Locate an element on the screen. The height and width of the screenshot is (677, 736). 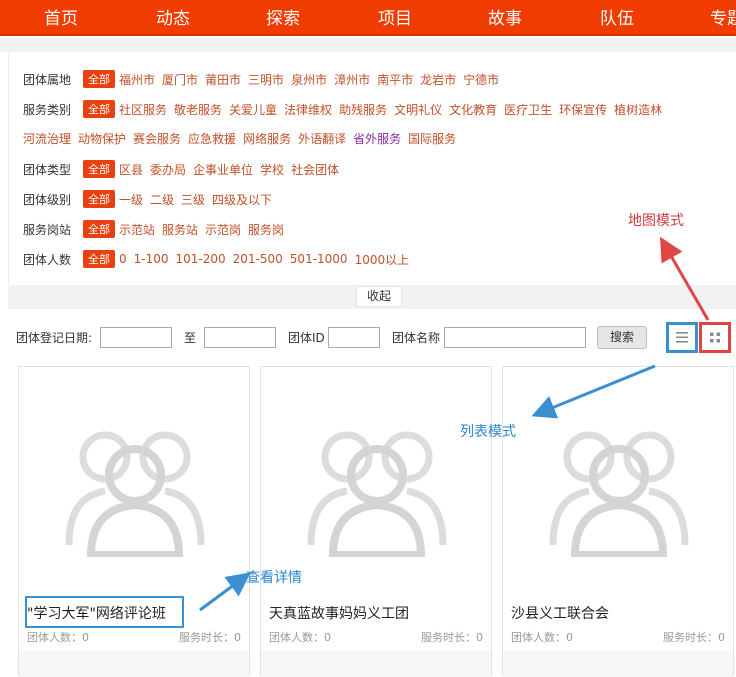
list-view-button is located at coordinates (682, 337).